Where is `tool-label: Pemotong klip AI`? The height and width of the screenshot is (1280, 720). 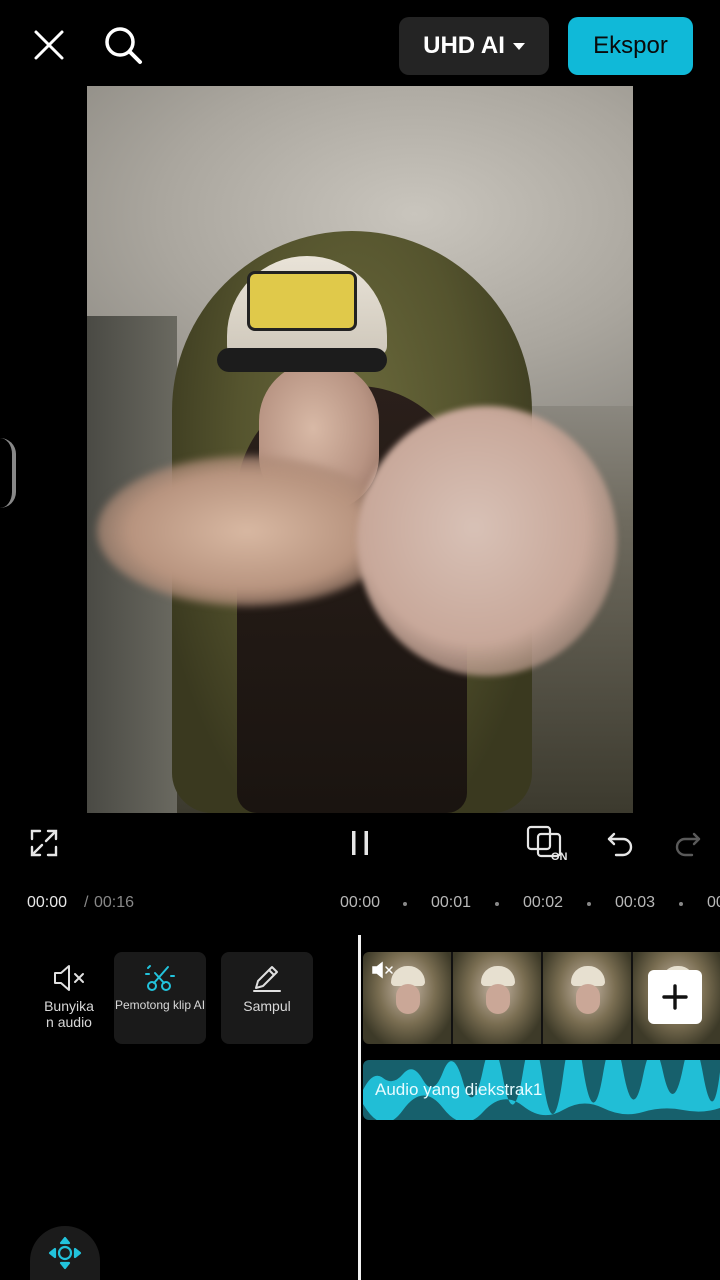 tool-label: Pemotong klip AI is located at coordinates (160, 1005).